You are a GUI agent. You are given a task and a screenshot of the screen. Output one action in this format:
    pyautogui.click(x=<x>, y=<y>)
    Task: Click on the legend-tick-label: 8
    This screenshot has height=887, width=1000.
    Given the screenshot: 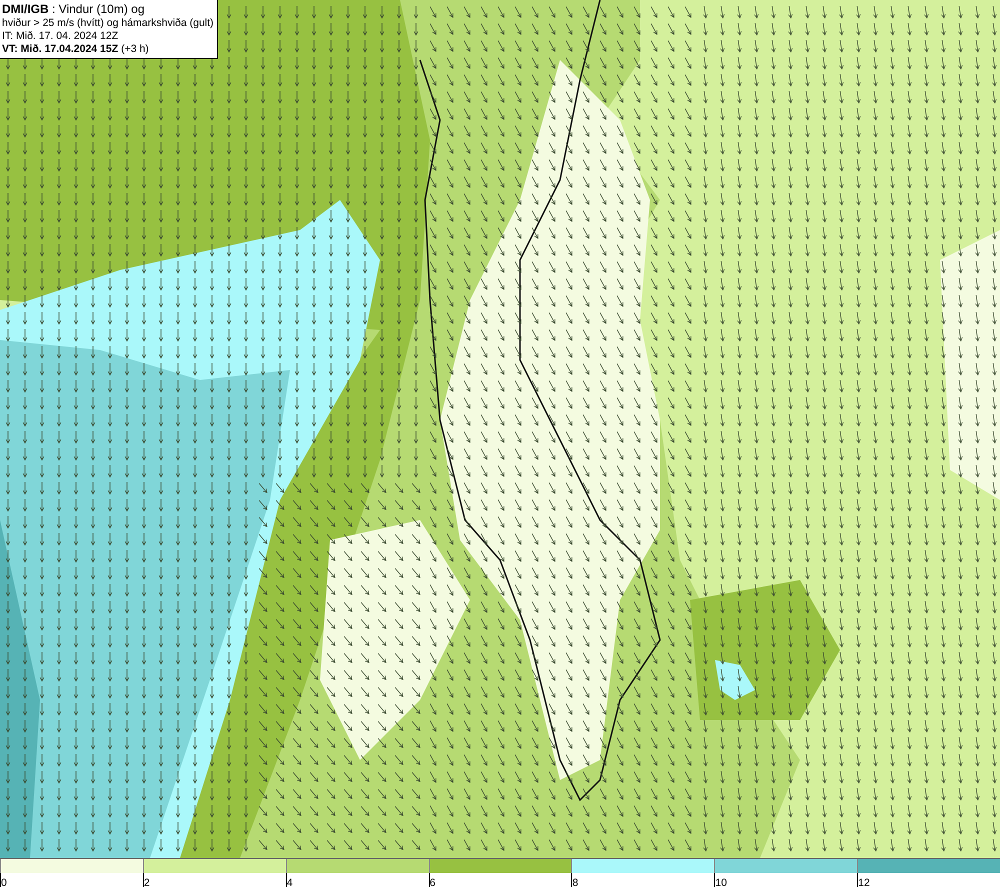 What is the action you would take?
    pyautogui.click(x=575, y=882)
    